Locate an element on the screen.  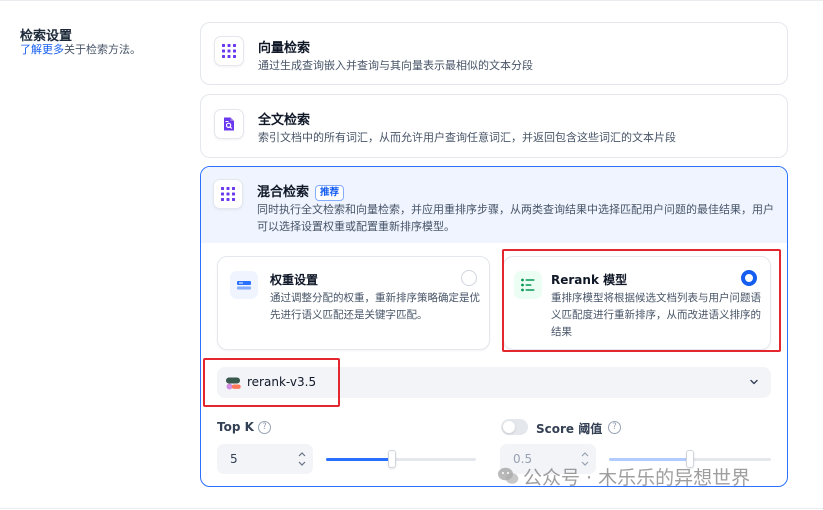
chevron-down-icon is located at coordinates (754, 382).